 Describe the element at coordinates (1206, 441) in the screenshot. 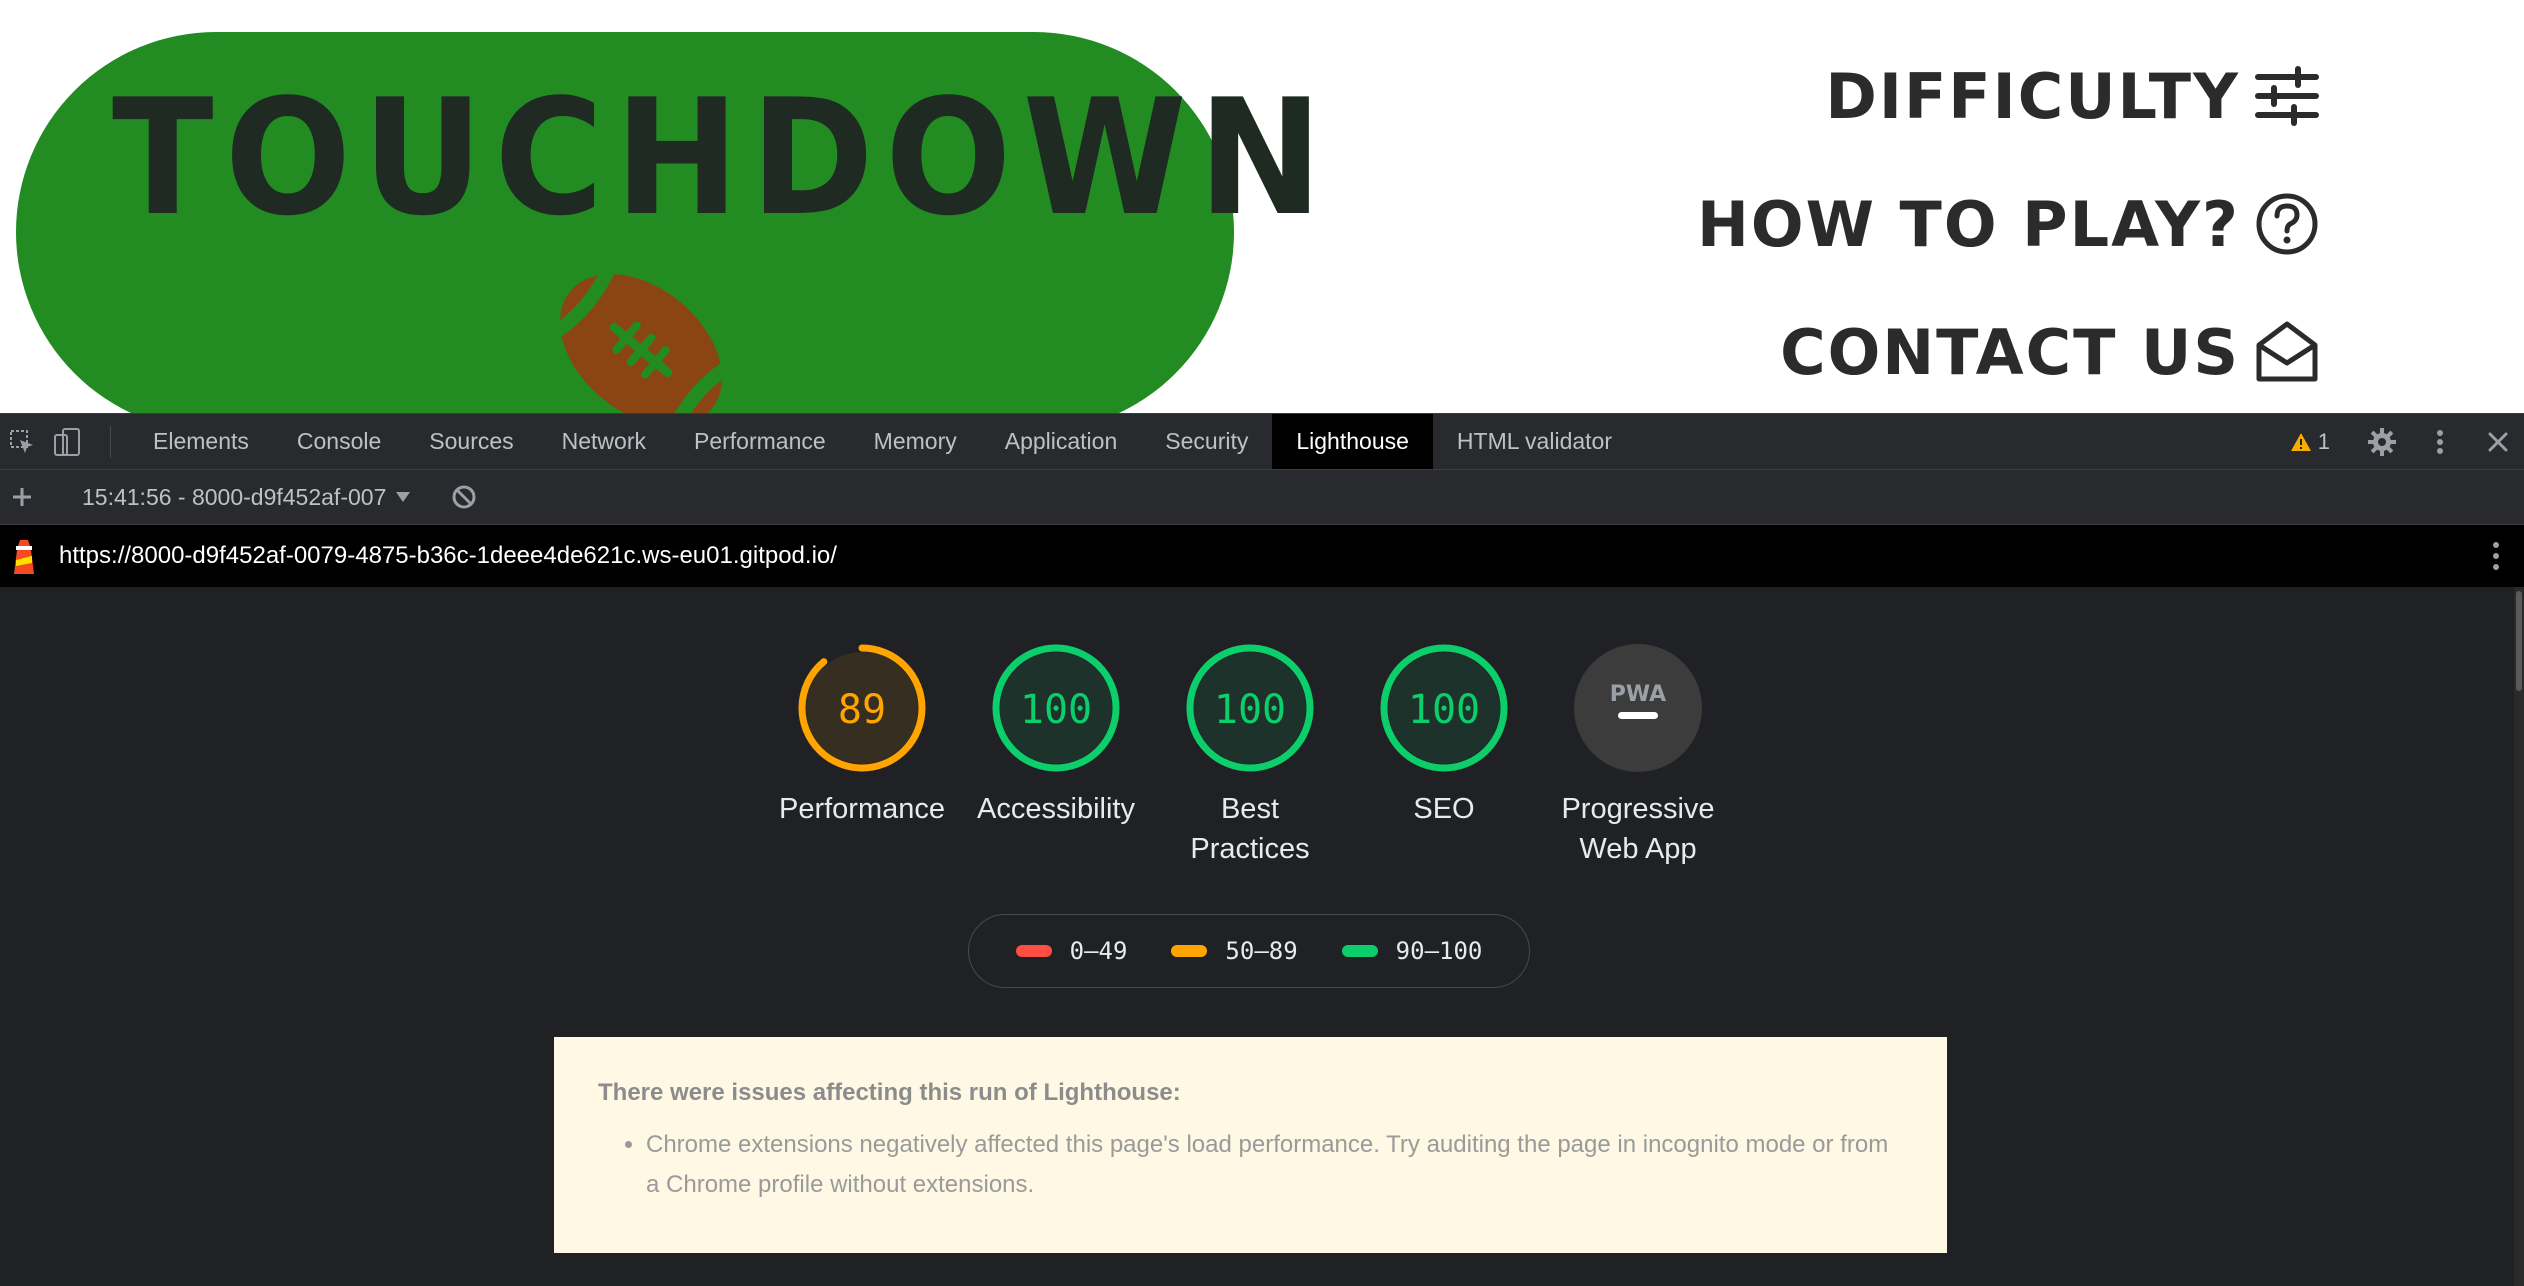

I see `tab-security: Security` at that location.